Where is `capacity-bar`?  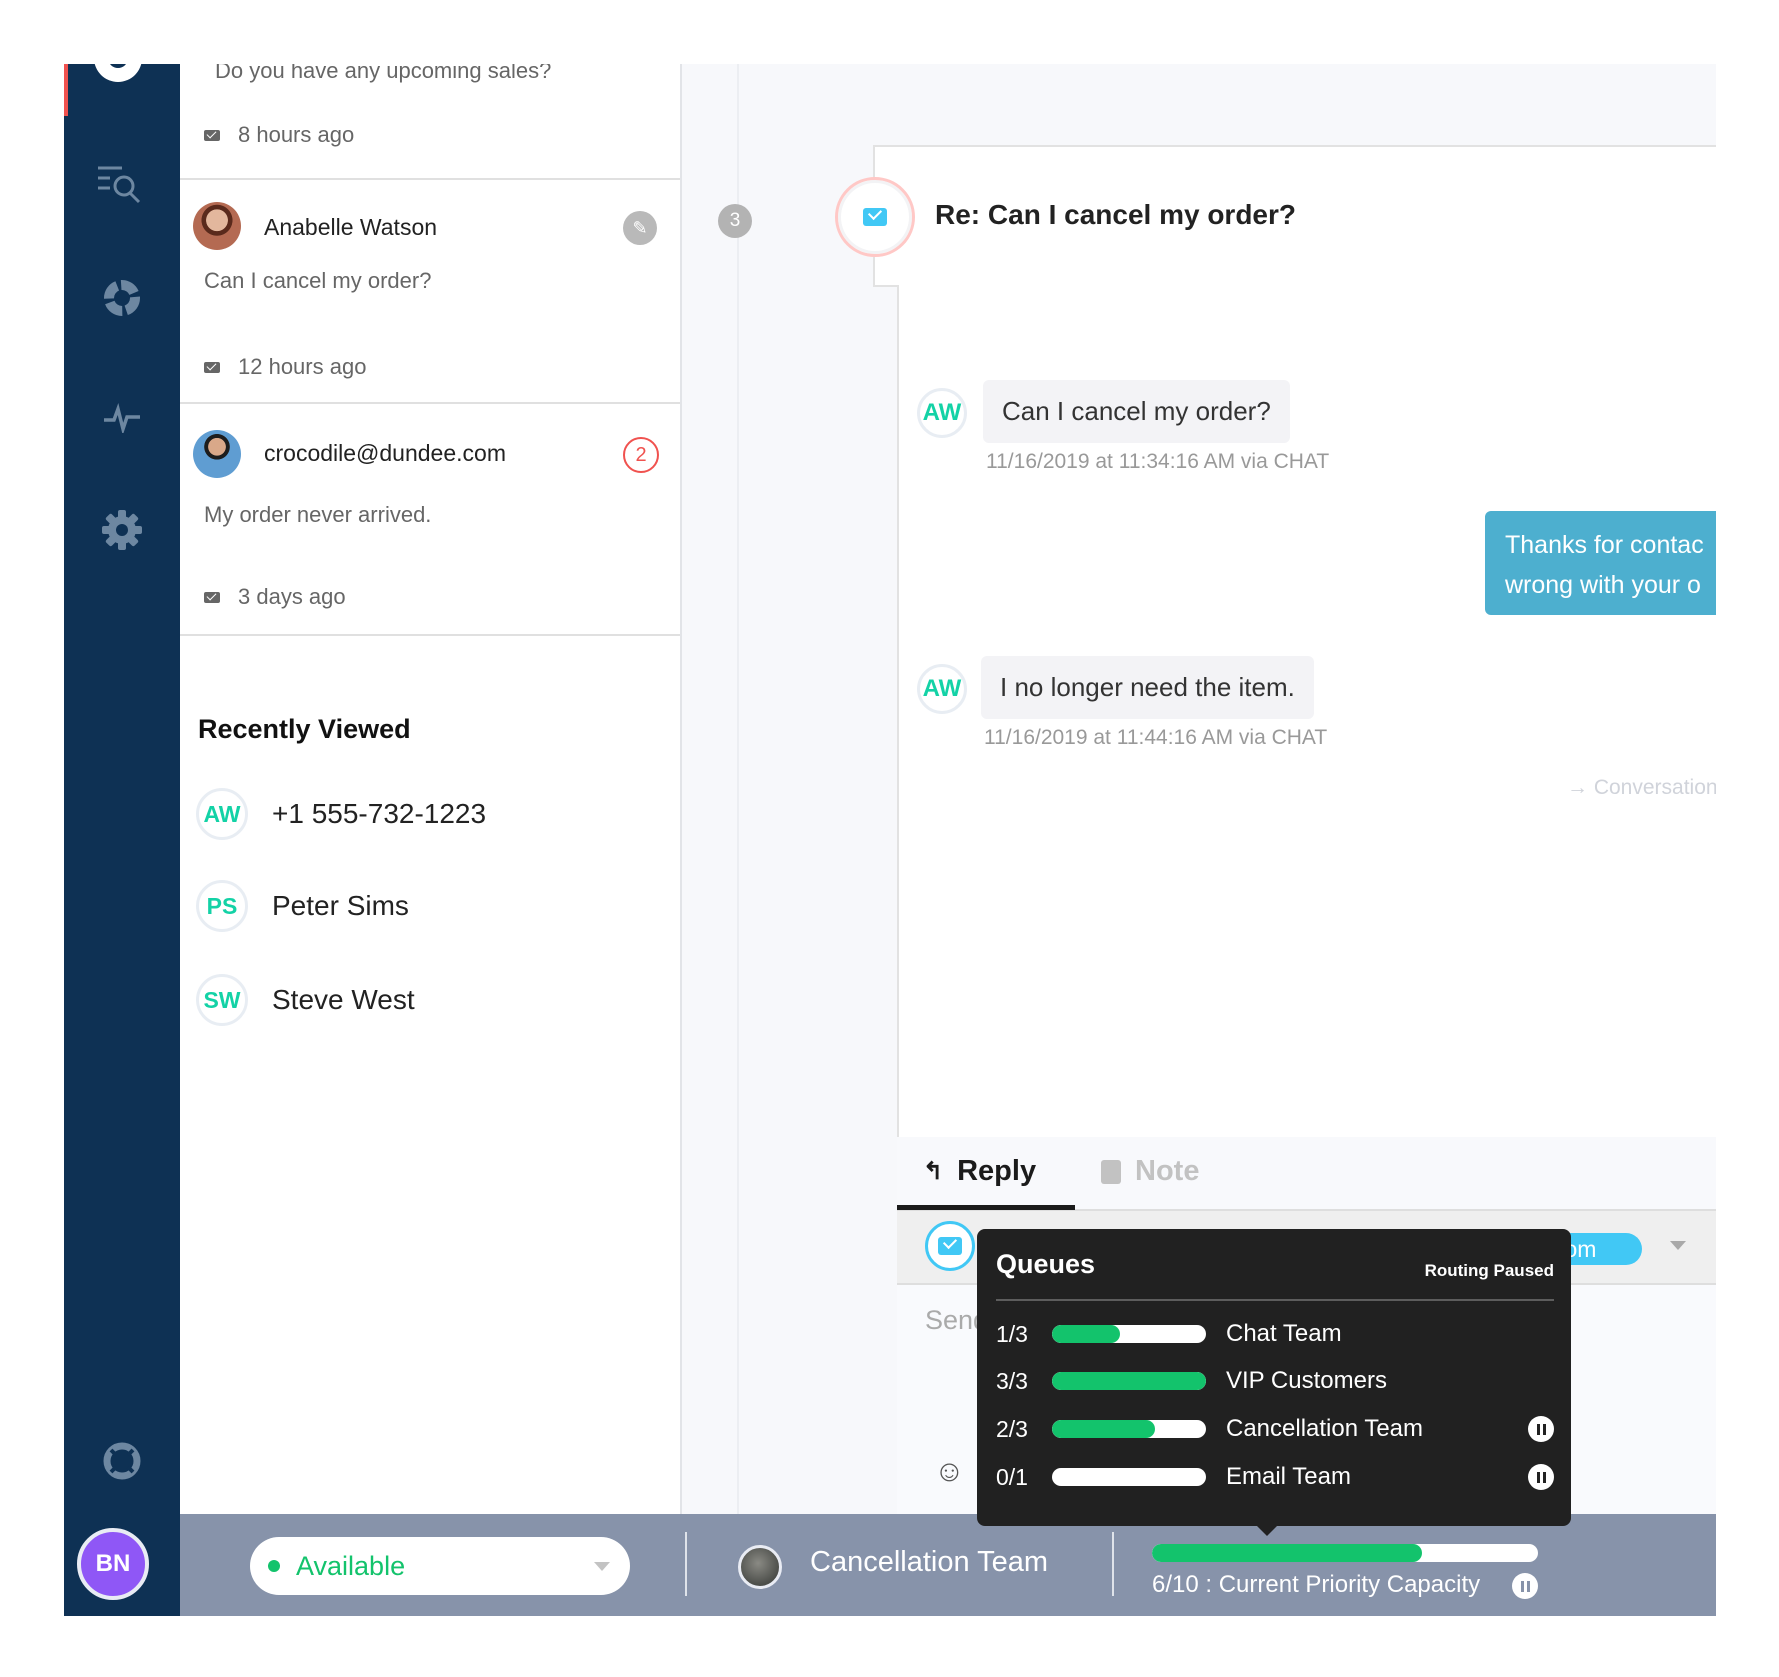
capacity-bar is located at coordinates (1345, 1553).